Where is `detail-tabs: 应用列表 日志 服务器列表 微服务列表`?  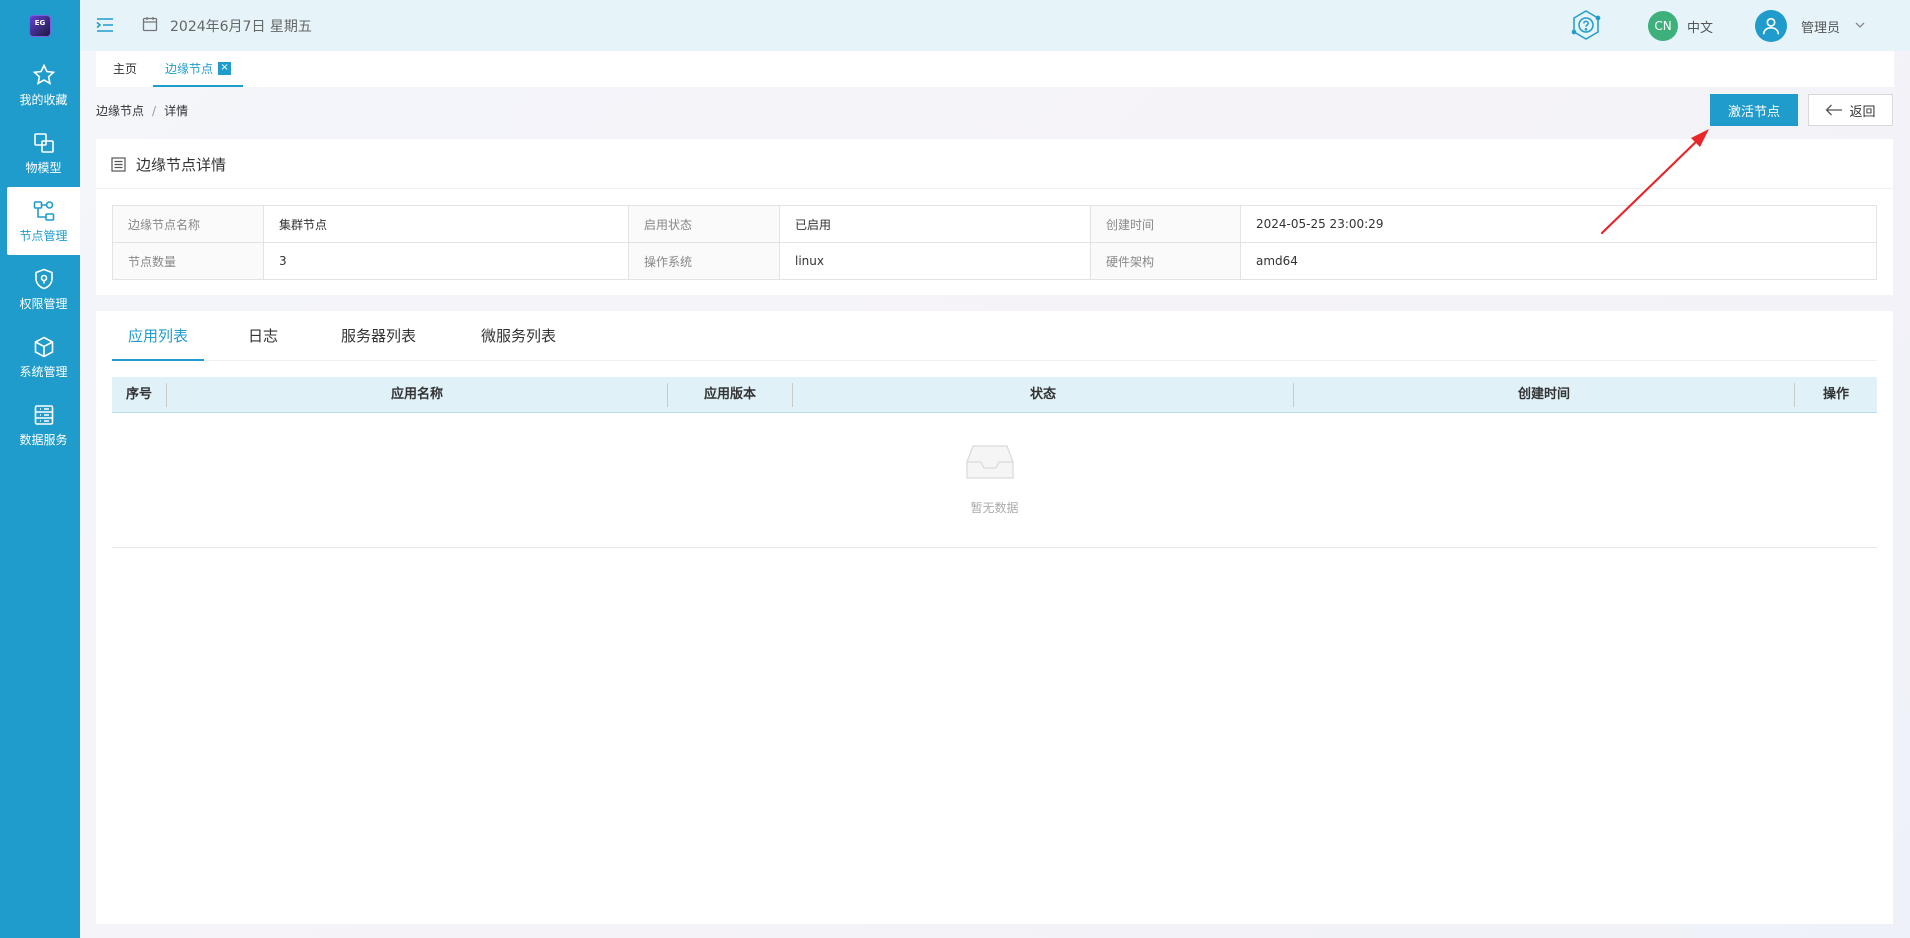 detail-tabs: 应用列表 日志 服务器列表 微服务列表 is located at coordinates (994, 336).